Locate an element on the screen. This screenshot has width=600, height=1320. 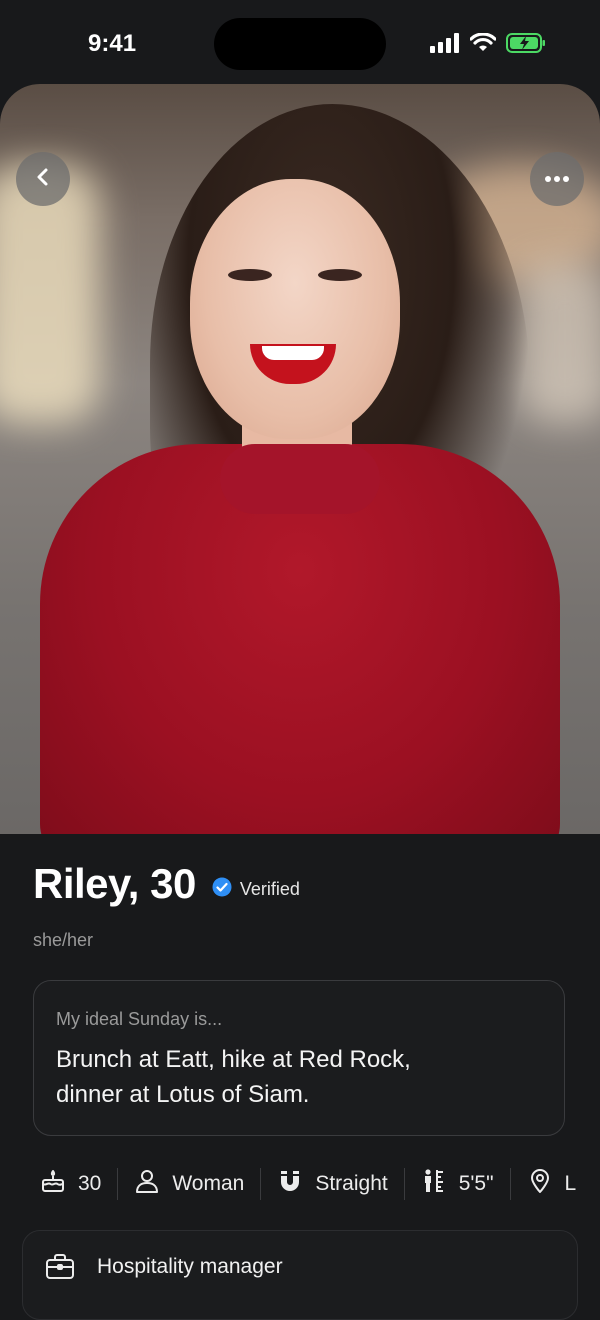
battery-charging-icon is located at coordinates (526, 43).